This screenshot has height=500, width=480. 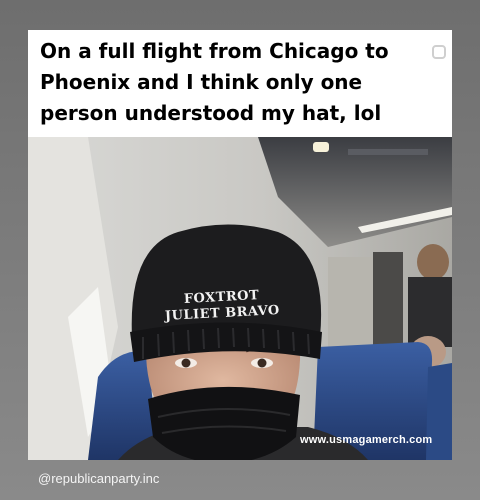 I want to click on checkbox-icon, so click(x=439, y=52).